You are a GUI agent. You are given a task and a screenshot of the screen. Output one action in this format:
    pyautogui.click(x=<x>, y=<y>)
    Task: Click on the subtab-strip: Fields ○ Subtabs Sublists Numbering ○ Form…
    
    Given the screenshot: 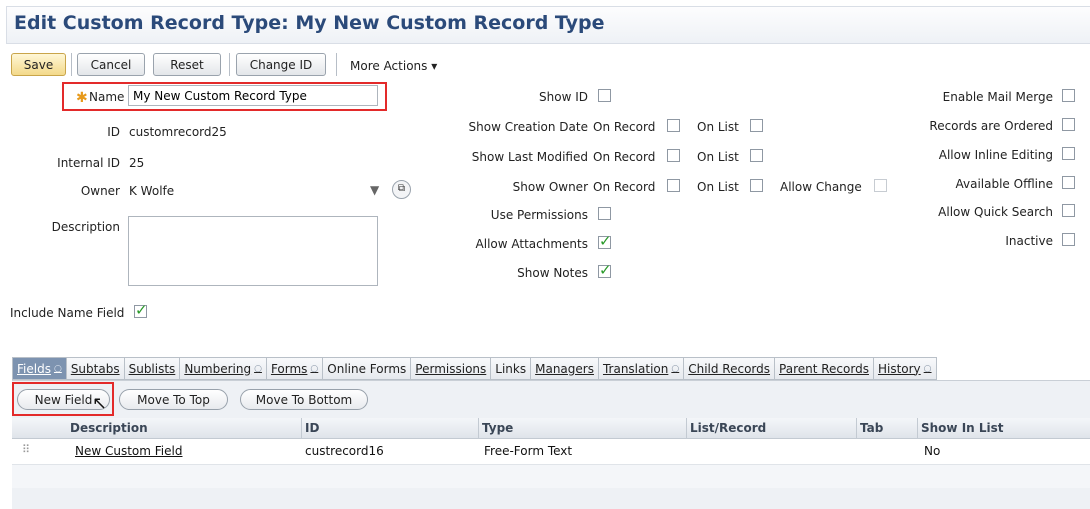 What is the action you would take?
    pyautogui.click(x=474, y=368)
    